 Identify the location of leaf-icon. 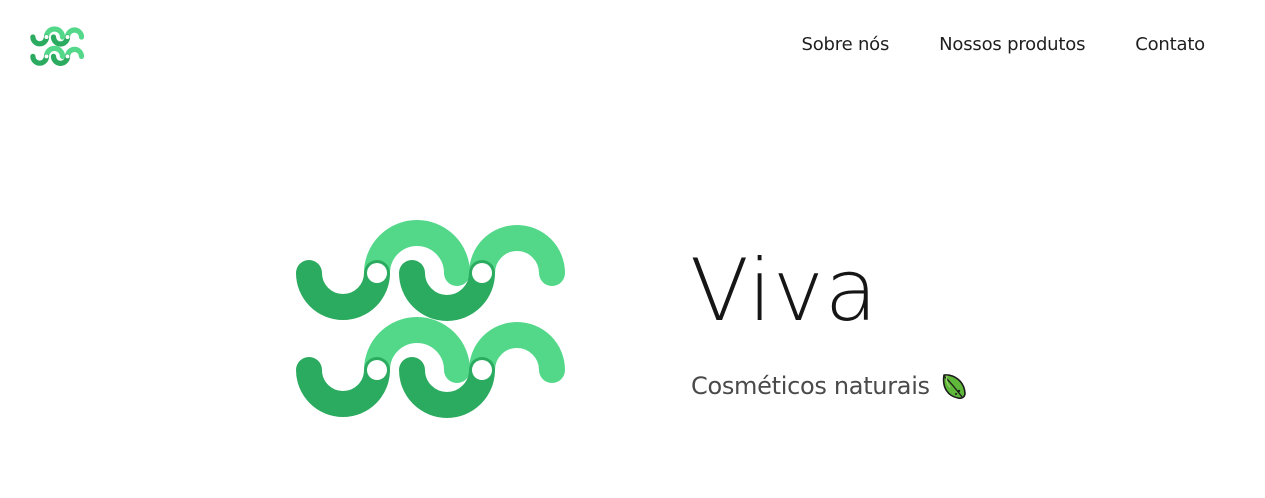
(954, 387).